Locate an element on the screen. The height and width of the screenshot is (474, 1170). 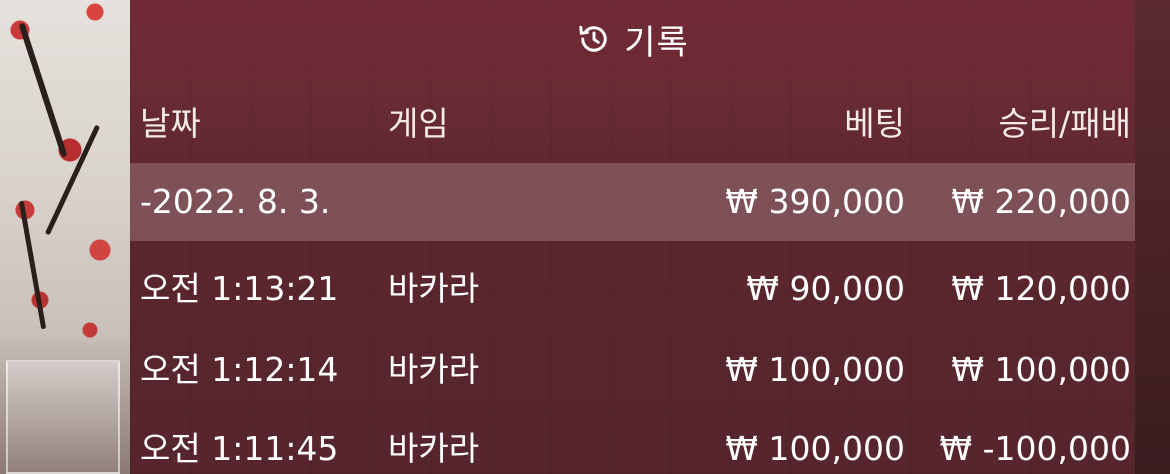
page-title: 기록 is located at coordinates (656, 42).